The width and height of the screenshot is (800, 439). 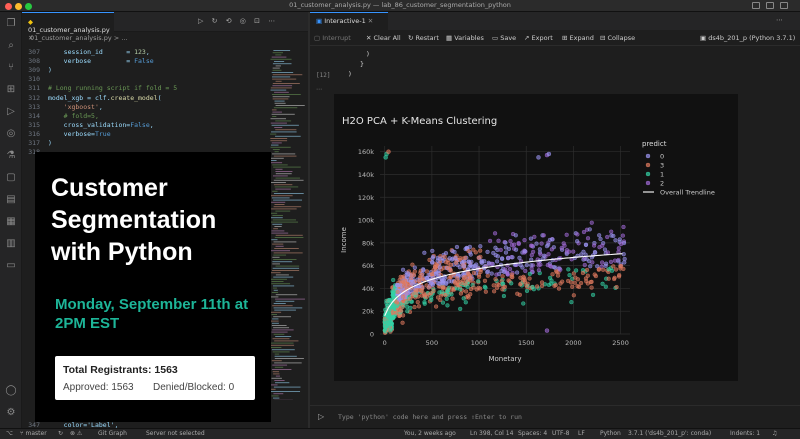 I want to click on code-line: 317), so click(x=37, y=143).